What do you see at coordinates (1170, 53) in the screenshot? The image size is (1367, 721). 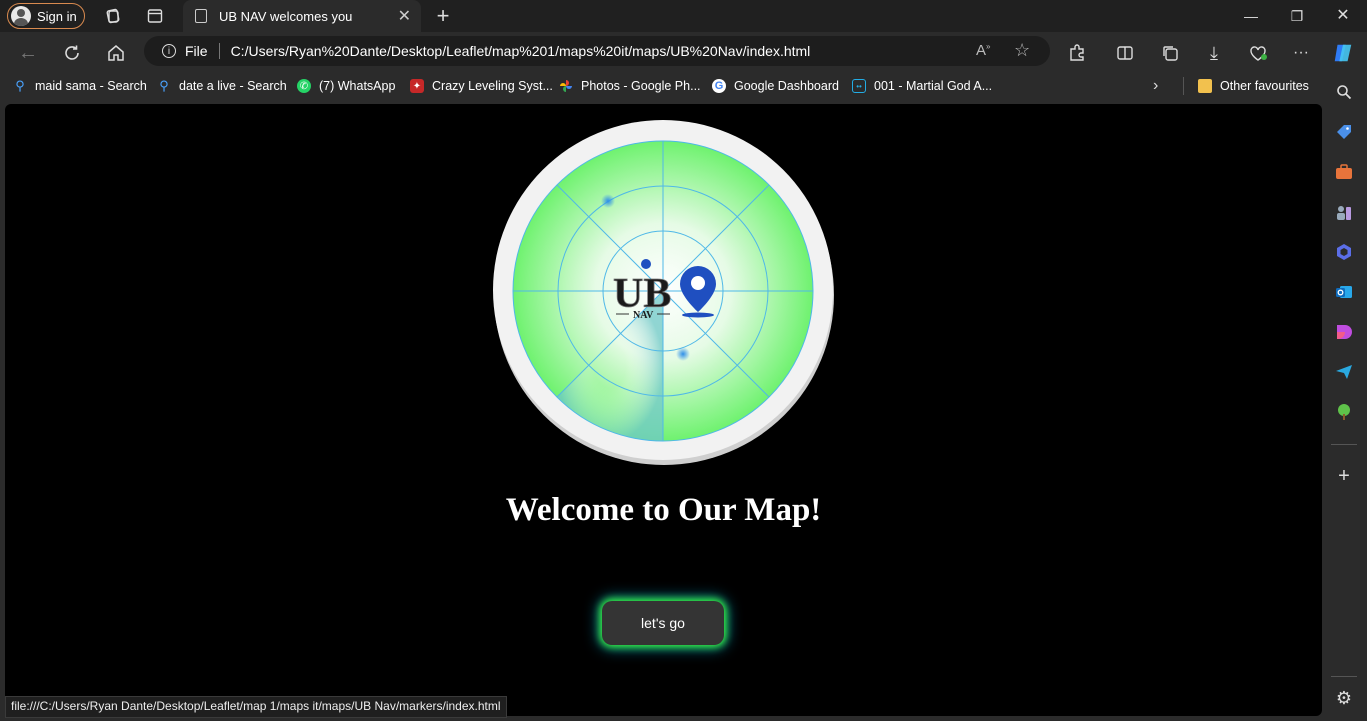 I see `collections-icon` at bounding box center [1170, 53].